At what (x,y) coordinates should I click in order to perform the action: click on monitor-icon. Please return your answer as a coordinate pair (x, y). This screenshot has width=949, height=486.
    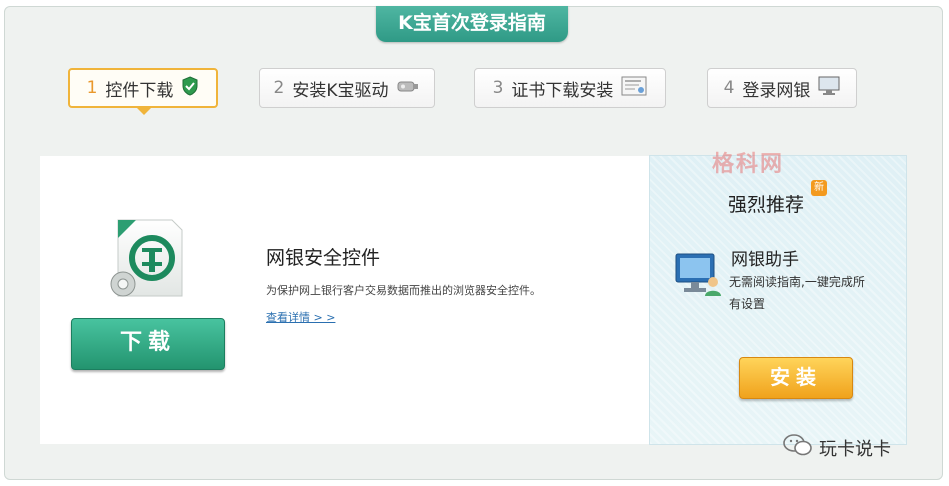
    Looking at the image, I should click on (829, 88).